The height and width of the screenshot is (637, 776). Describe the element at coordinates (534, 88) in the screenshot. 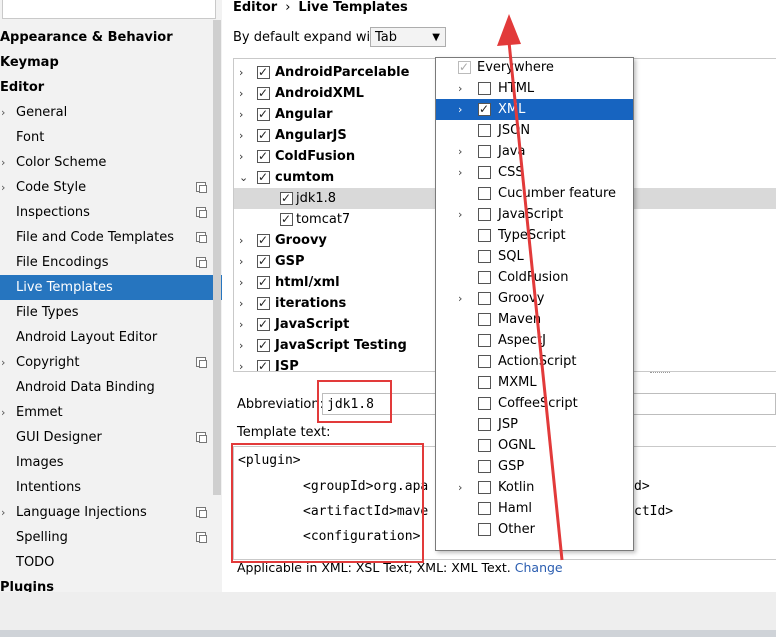

I see `context-item-html: › HTML` at that location.